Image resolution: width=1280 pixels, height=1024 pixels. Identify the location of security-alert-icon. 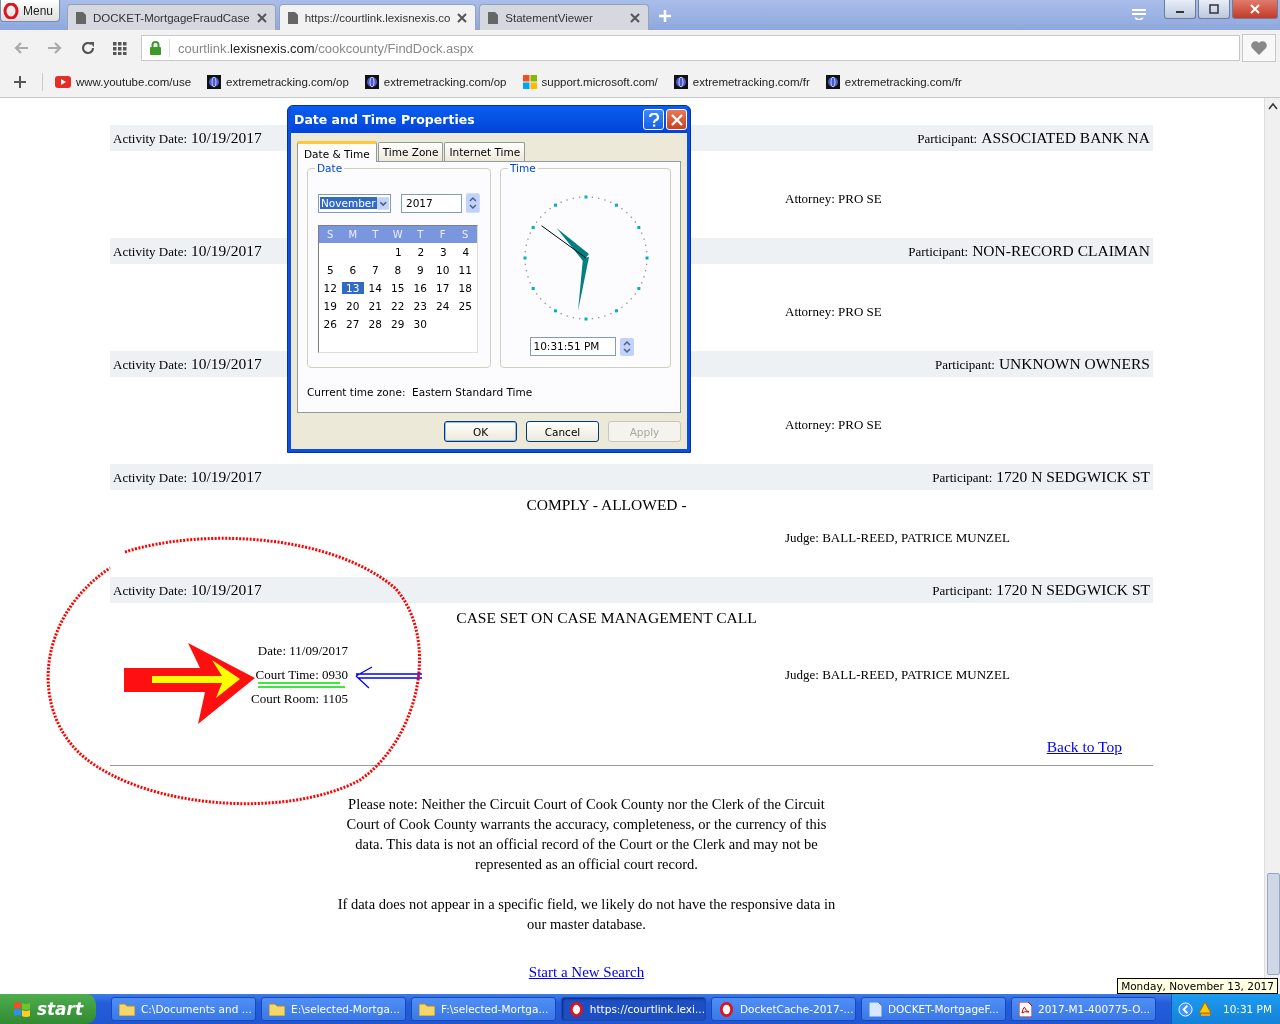
(1205, 1009).